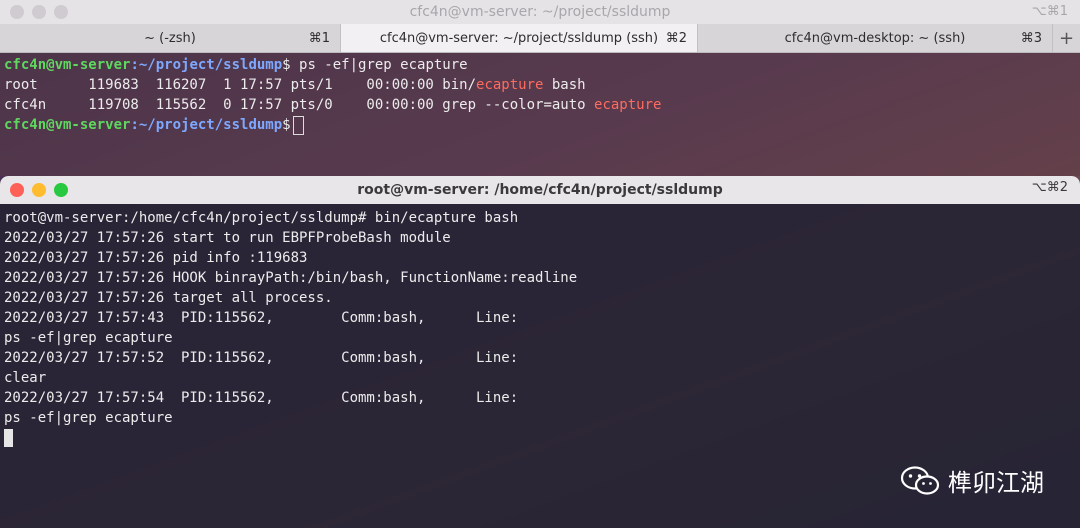 The width and height of the screenshot is (1080, 528). What do you see at coordinates (1066, 38) in the screenshot?
I see `new-tab-button: +` at bounding box center [1066, 38].